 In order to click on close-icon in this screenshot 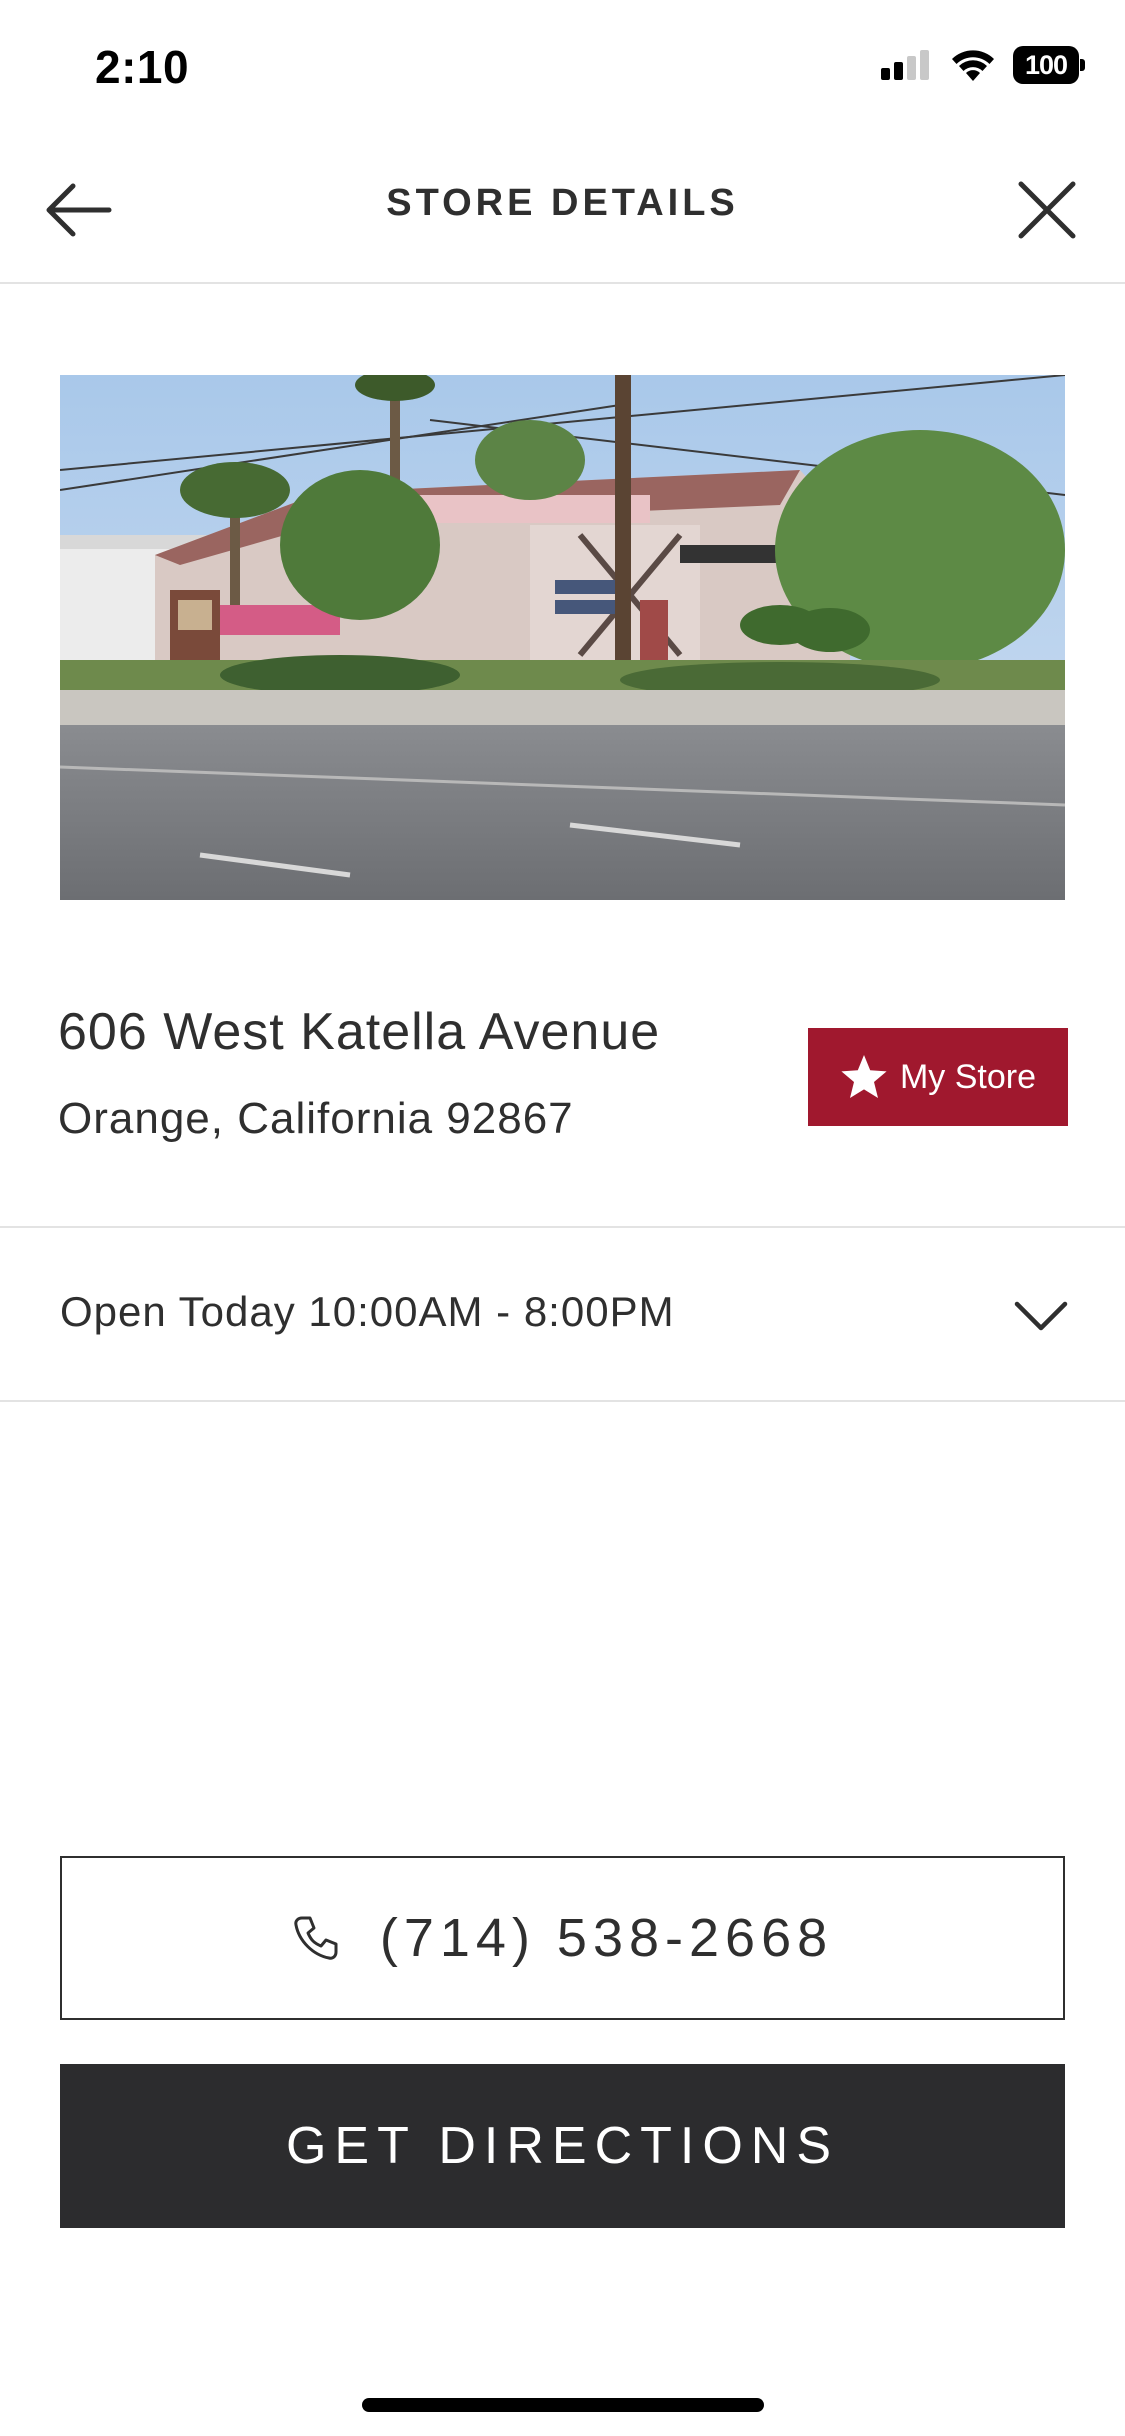, I will do `click(1047, 210)`.